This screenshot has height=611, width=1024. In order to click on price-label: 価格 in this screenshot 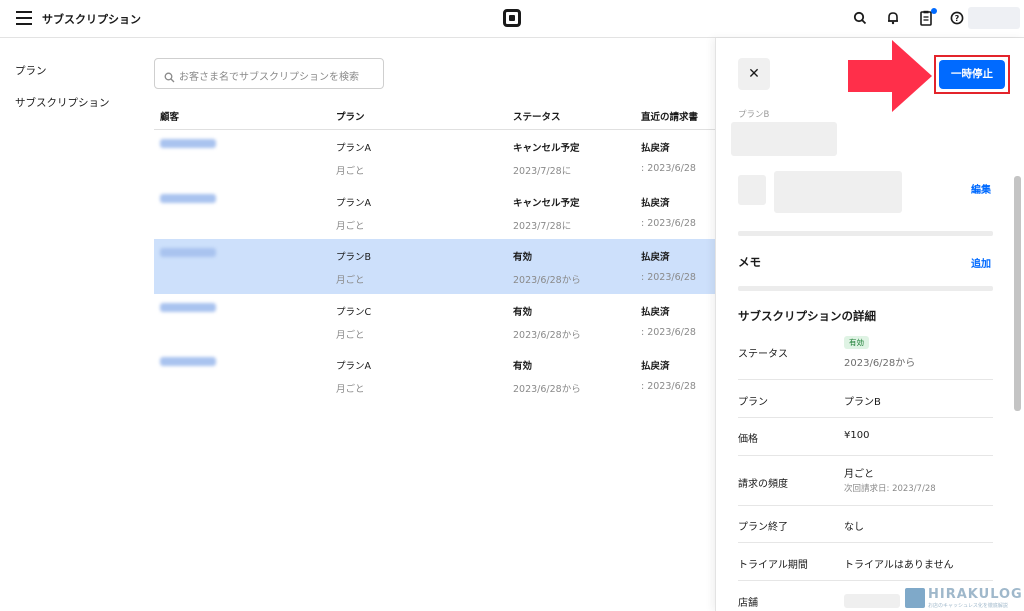, I will do `click(748, 439)`.